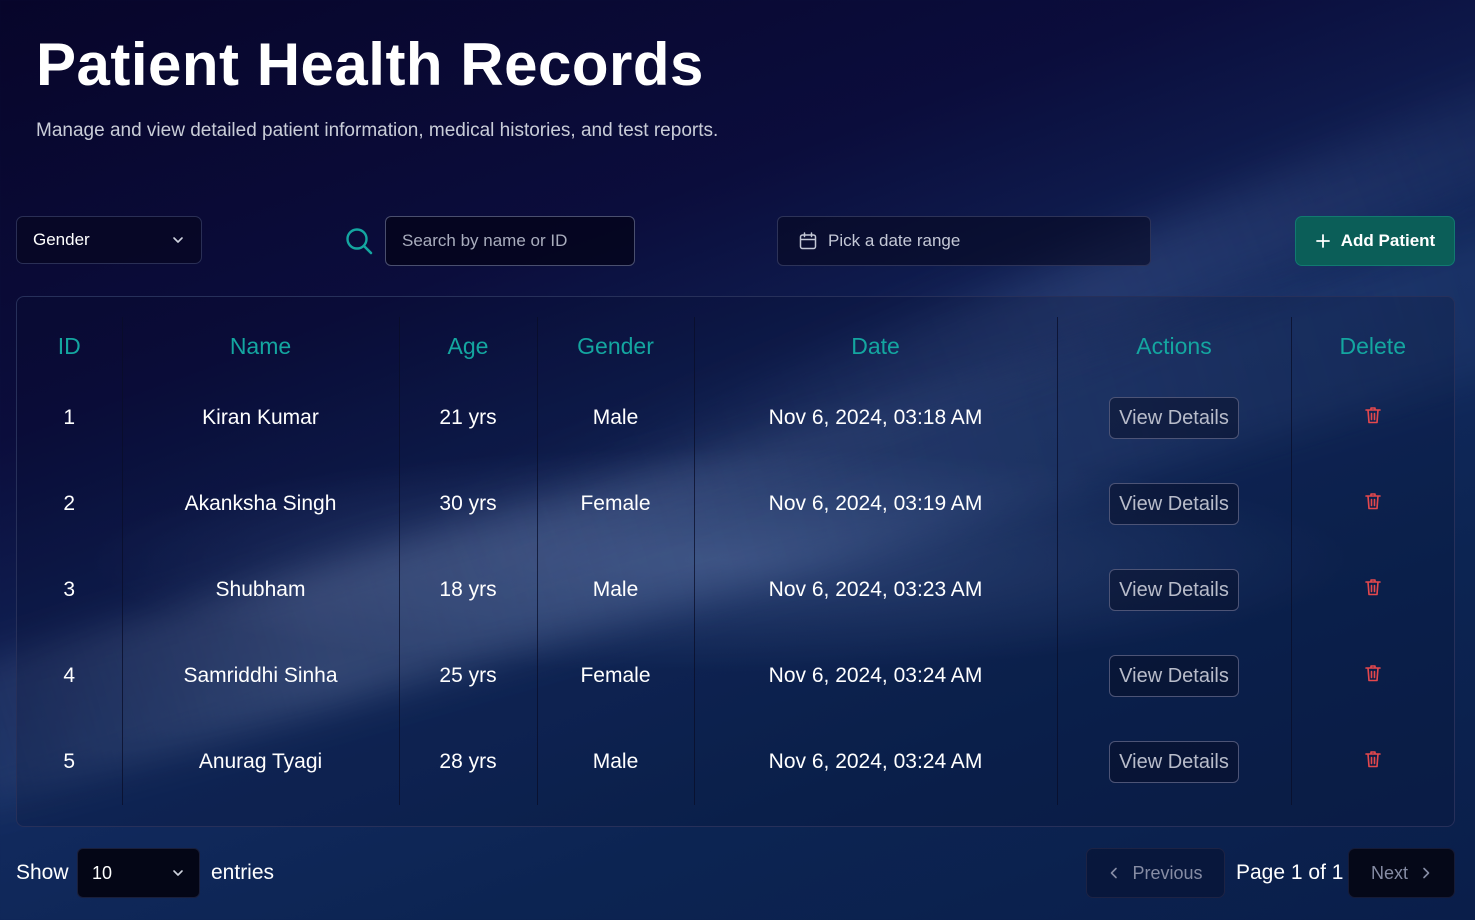  I want to click on column-header-delete: Delete, so click(1372, 346).